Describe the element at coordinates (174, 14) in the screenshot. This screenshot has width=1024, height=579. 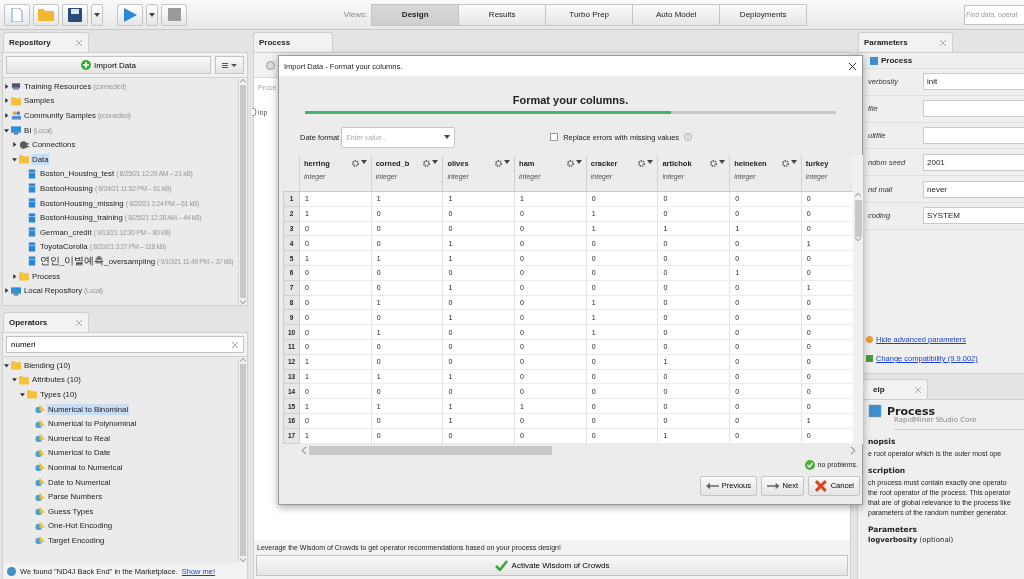
I see `stop-icon` at that location.